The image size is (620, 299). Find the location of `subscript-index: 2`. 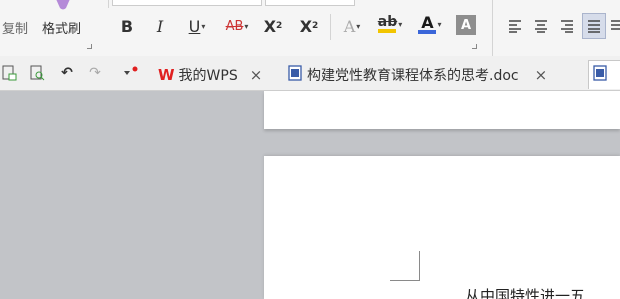

subscript-index: 2 is located at coordinates (315, 26).